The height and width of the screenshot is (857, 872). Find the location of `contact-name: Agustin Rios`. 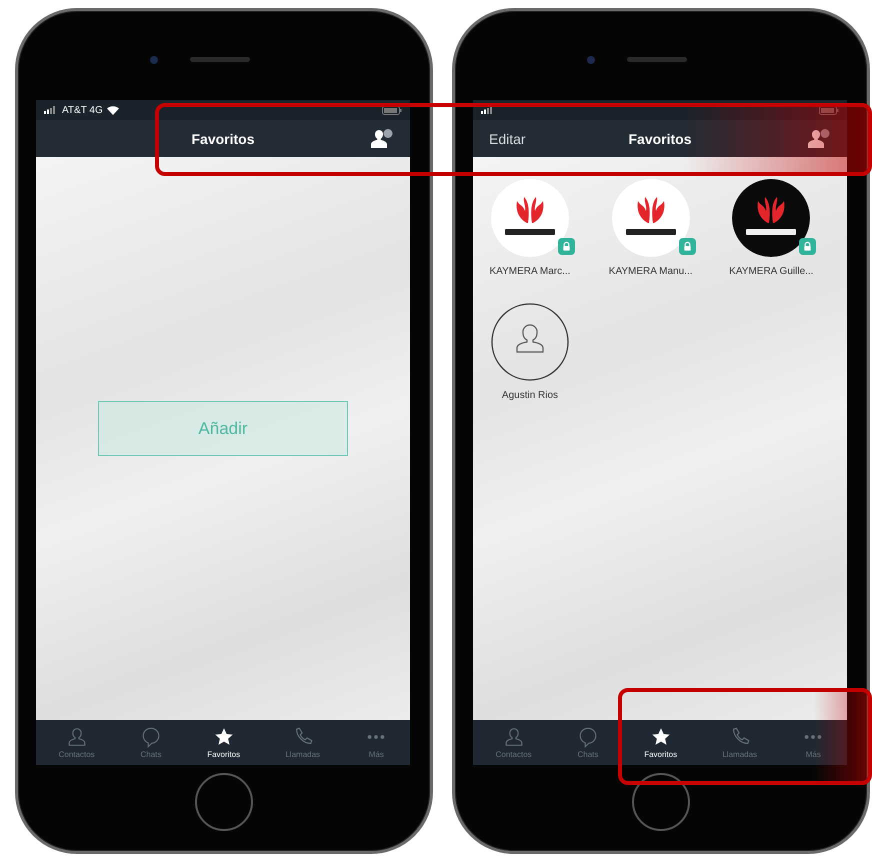

contact-name: Agustin Rios is located at coordinates (530, 395).